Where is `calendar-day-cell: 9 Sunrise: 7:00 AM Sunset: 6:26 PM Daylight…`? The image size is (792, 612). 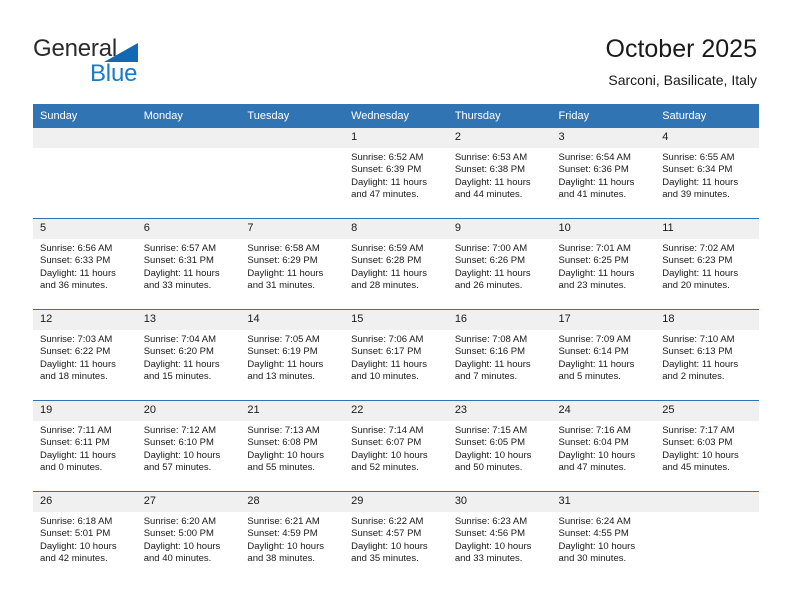
calendar-day-cell: 9 Sunrise: 7:00 AM Sunset: 6:26 PM Daylight… is located at coordinates (499, 264).